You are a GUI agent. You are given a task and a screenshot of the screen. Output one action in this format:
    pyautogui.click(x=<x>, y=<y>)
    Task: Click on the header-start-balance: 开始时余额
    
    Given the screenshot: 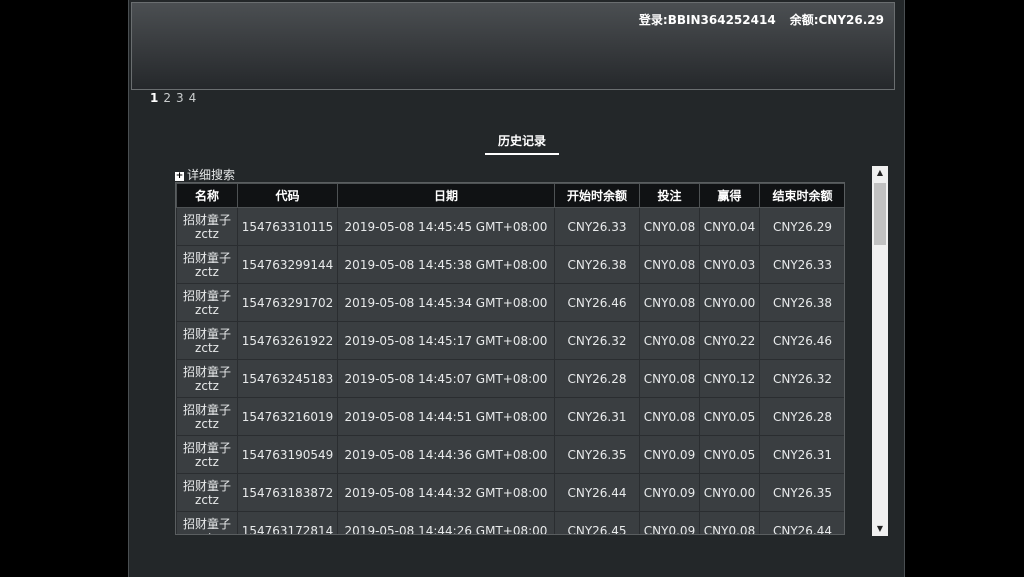 What is the action you would take?
    pyautogui.click(x=597, y=195)
    